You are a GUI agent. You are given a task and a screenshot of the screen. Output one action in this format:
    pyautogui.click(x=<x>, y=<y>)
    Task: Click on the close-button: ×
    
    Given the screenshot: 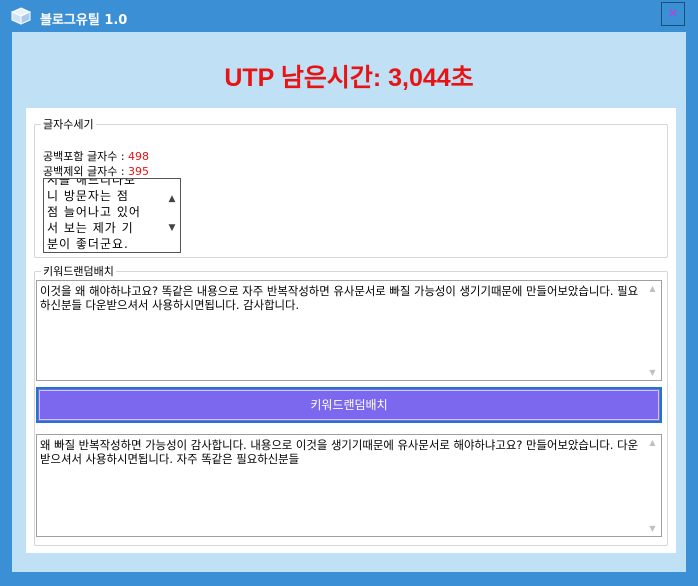 What is the action you would take?
    pyautogui.click(x=673, y=14)
    